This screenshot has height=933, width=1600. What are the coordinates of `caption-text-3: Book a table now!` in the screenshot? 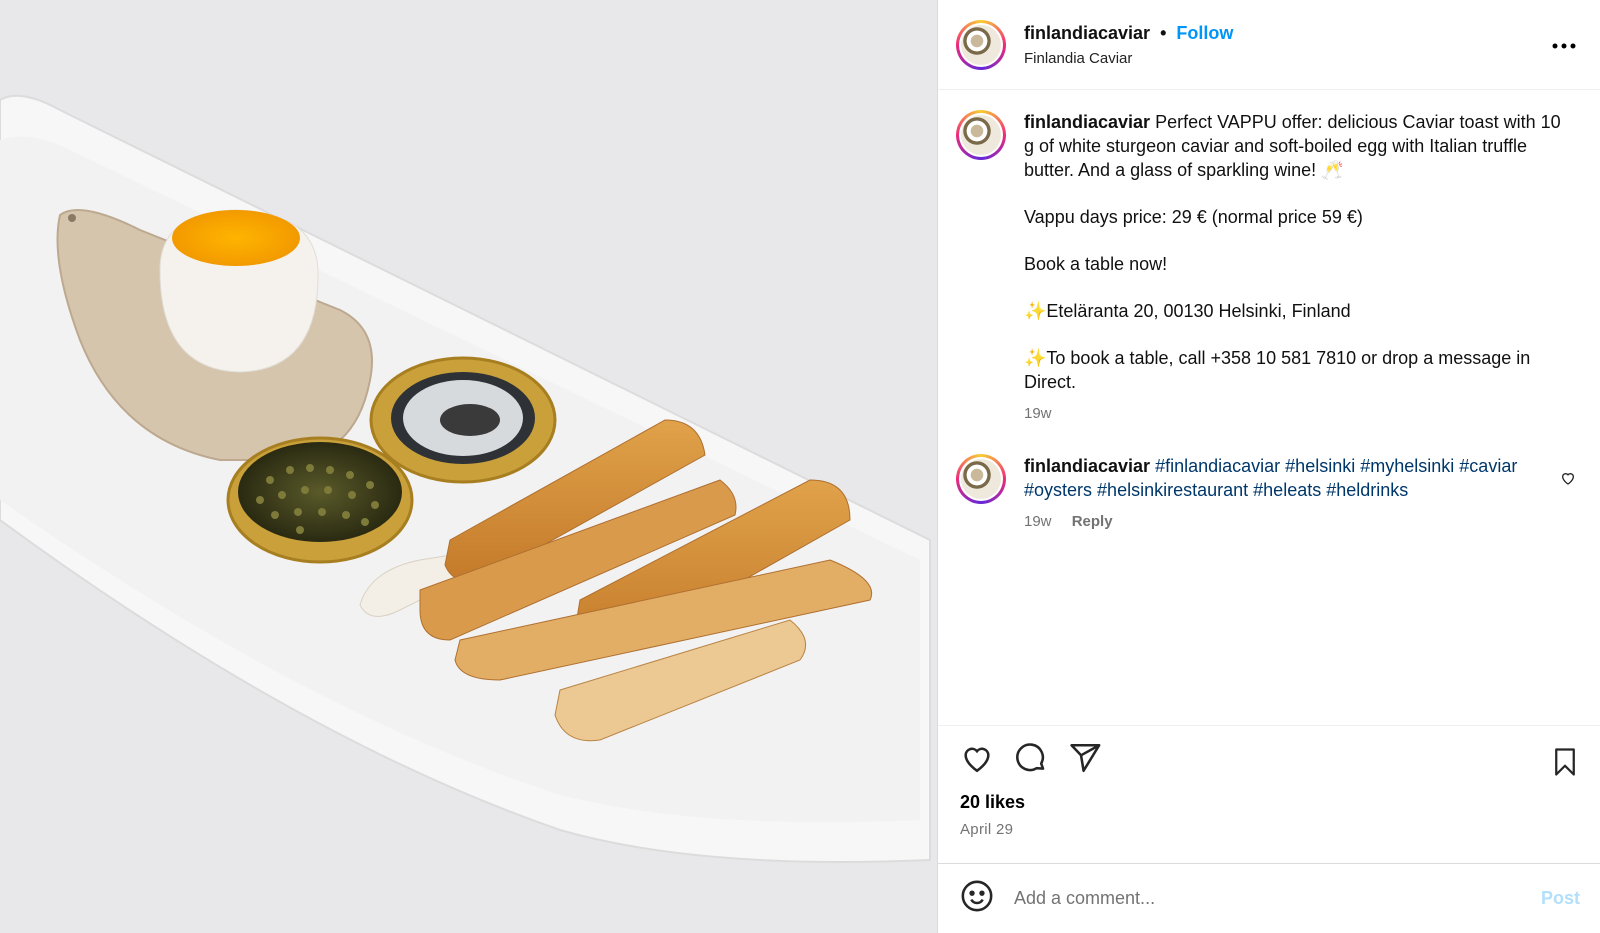 It's located at (1096, 264).